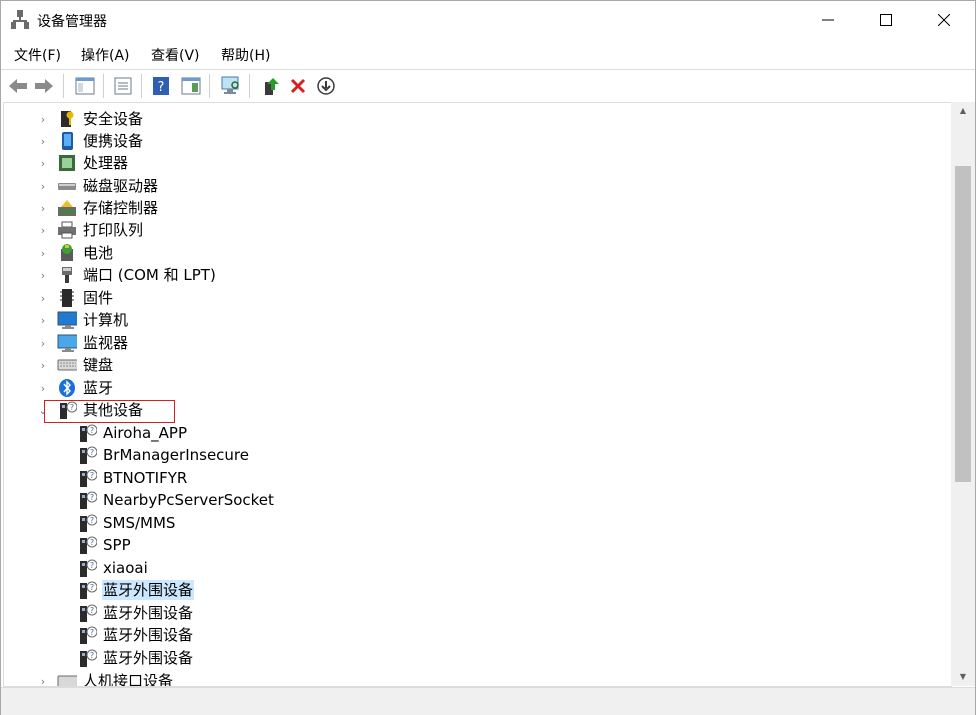  Describe the element at coordinates (128, 679) in the screenshot. I see `tree-item-label: 人机接口设备` at that location.